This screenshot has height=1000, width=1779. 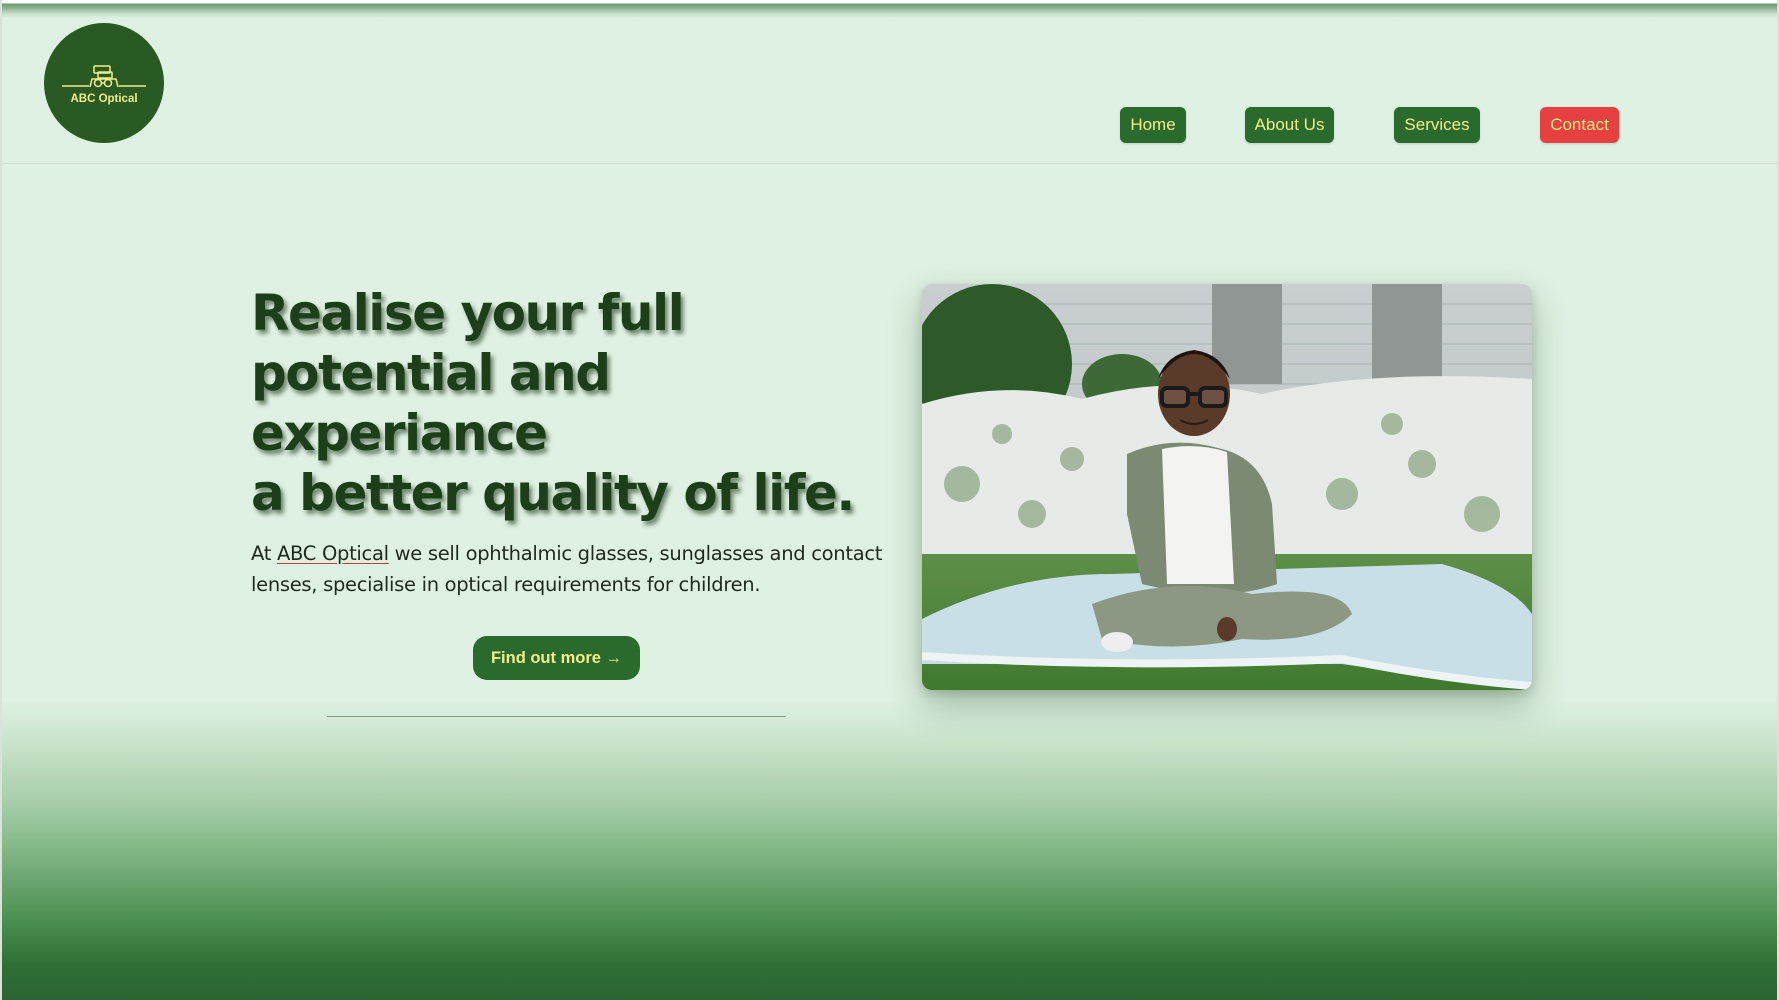 What do you see at coordinates (1289, 125) in the screenshot?
I see `nav-about-button: About Us` at bounding box center [1289, 125].